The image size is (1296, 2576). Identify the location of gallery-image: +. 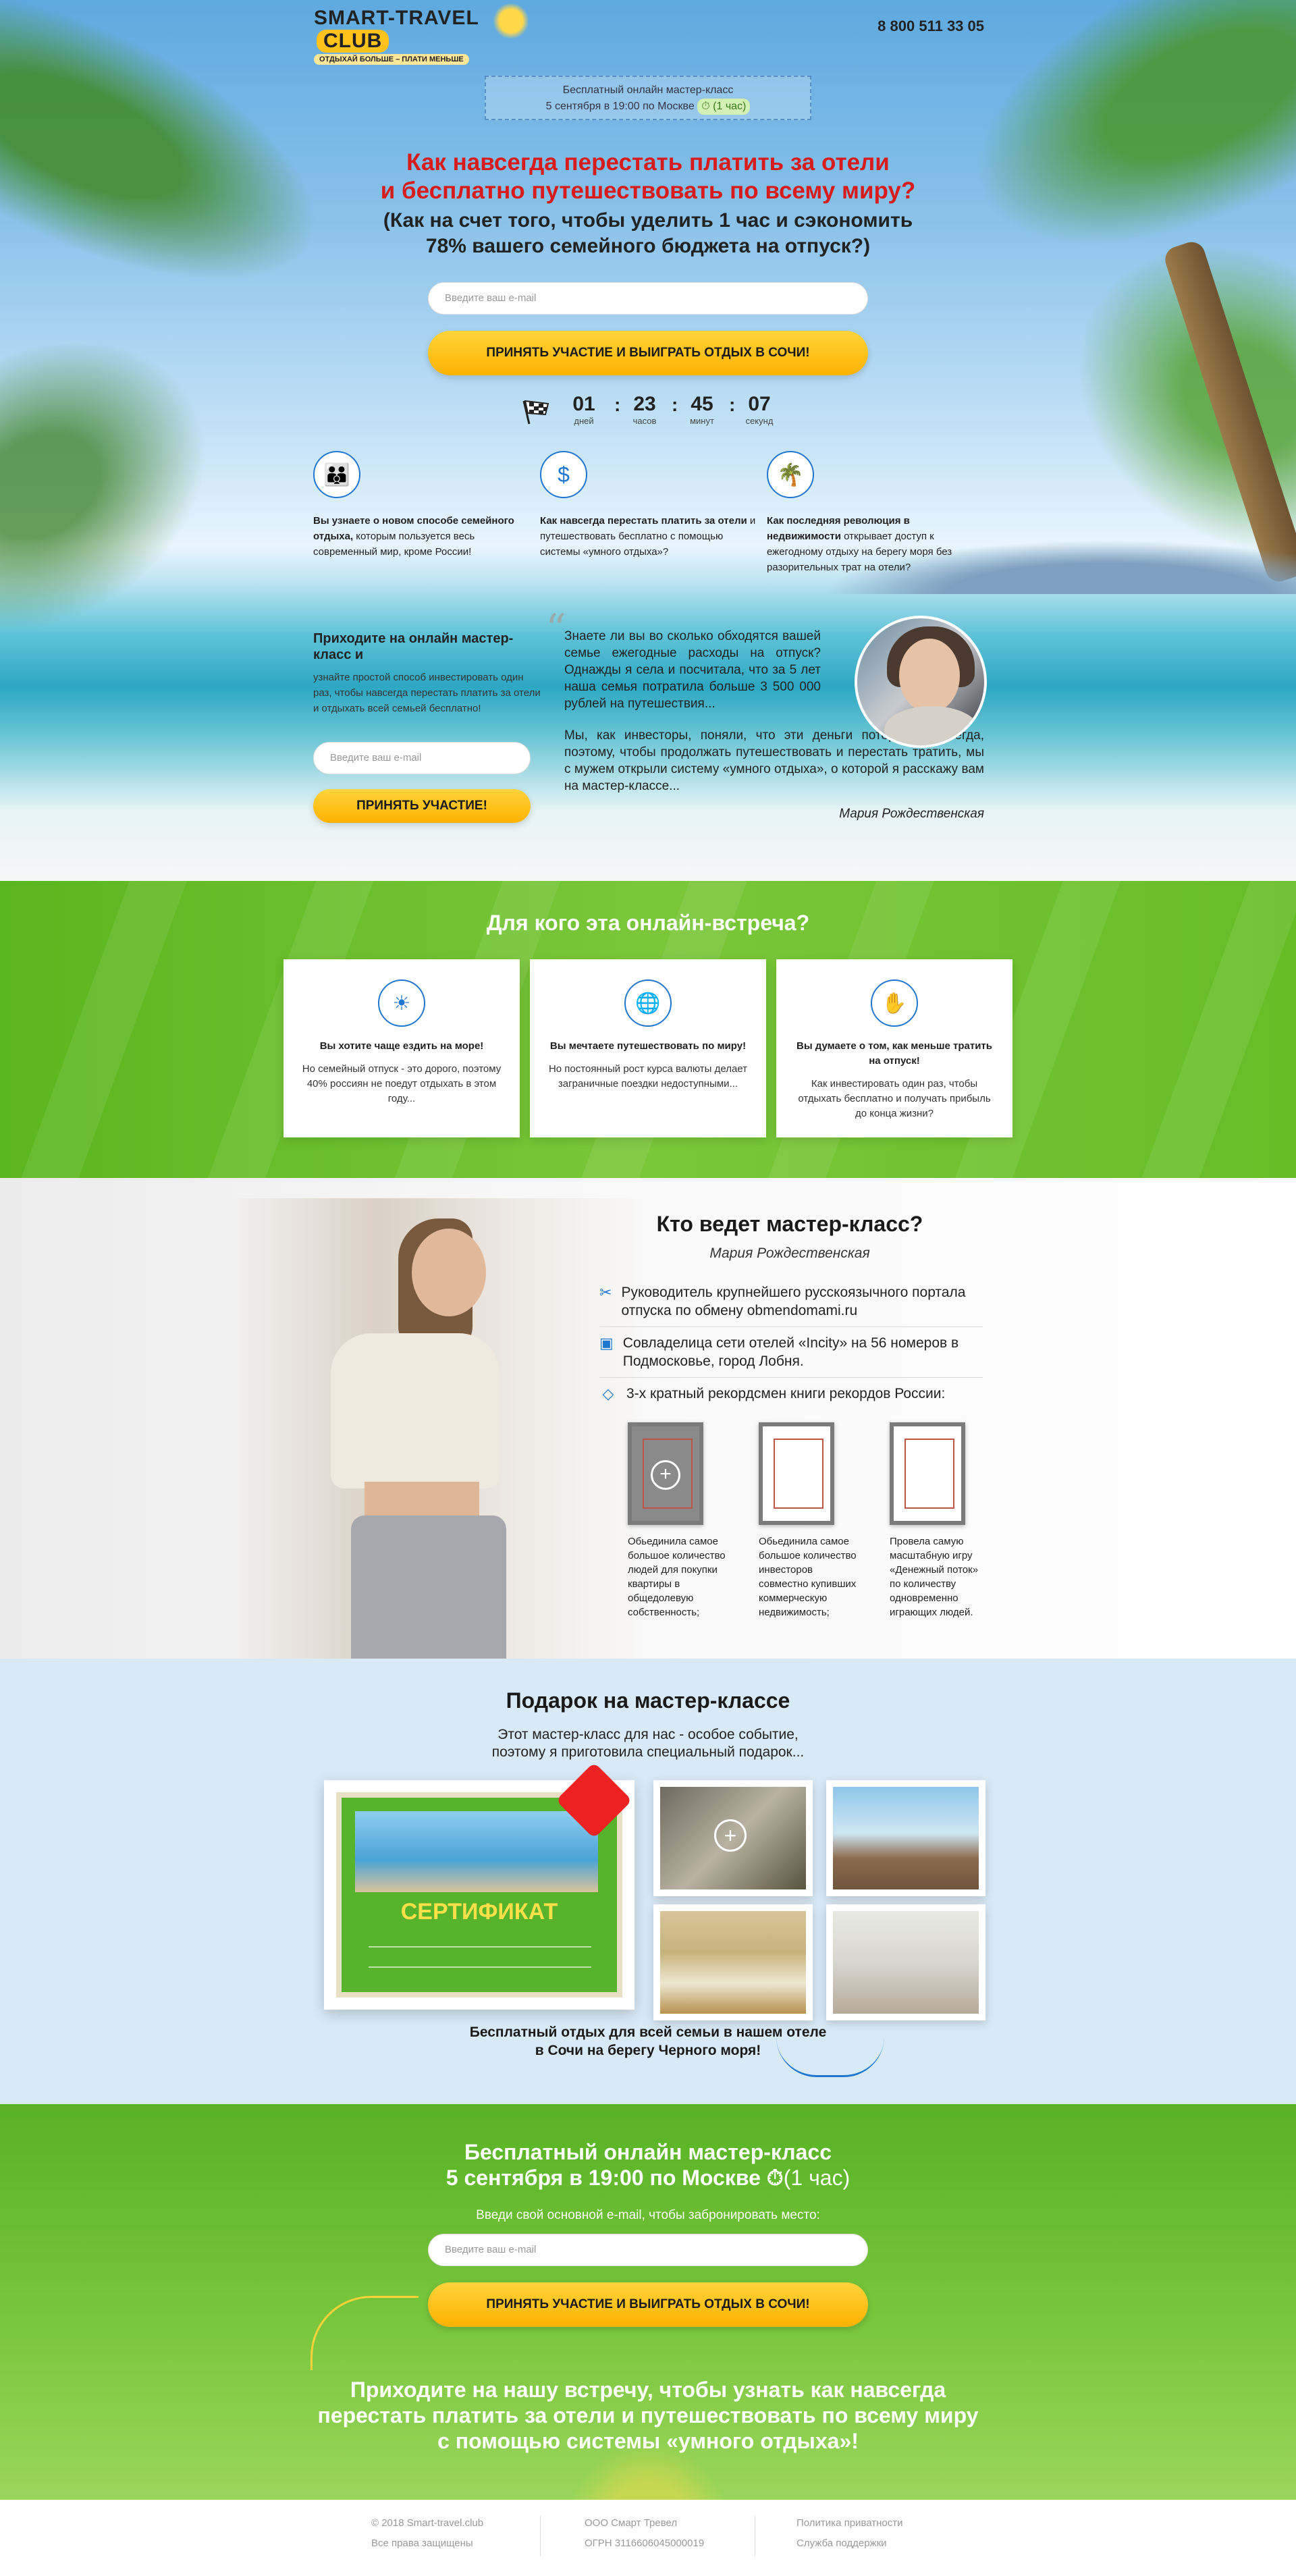
(733, 1838).